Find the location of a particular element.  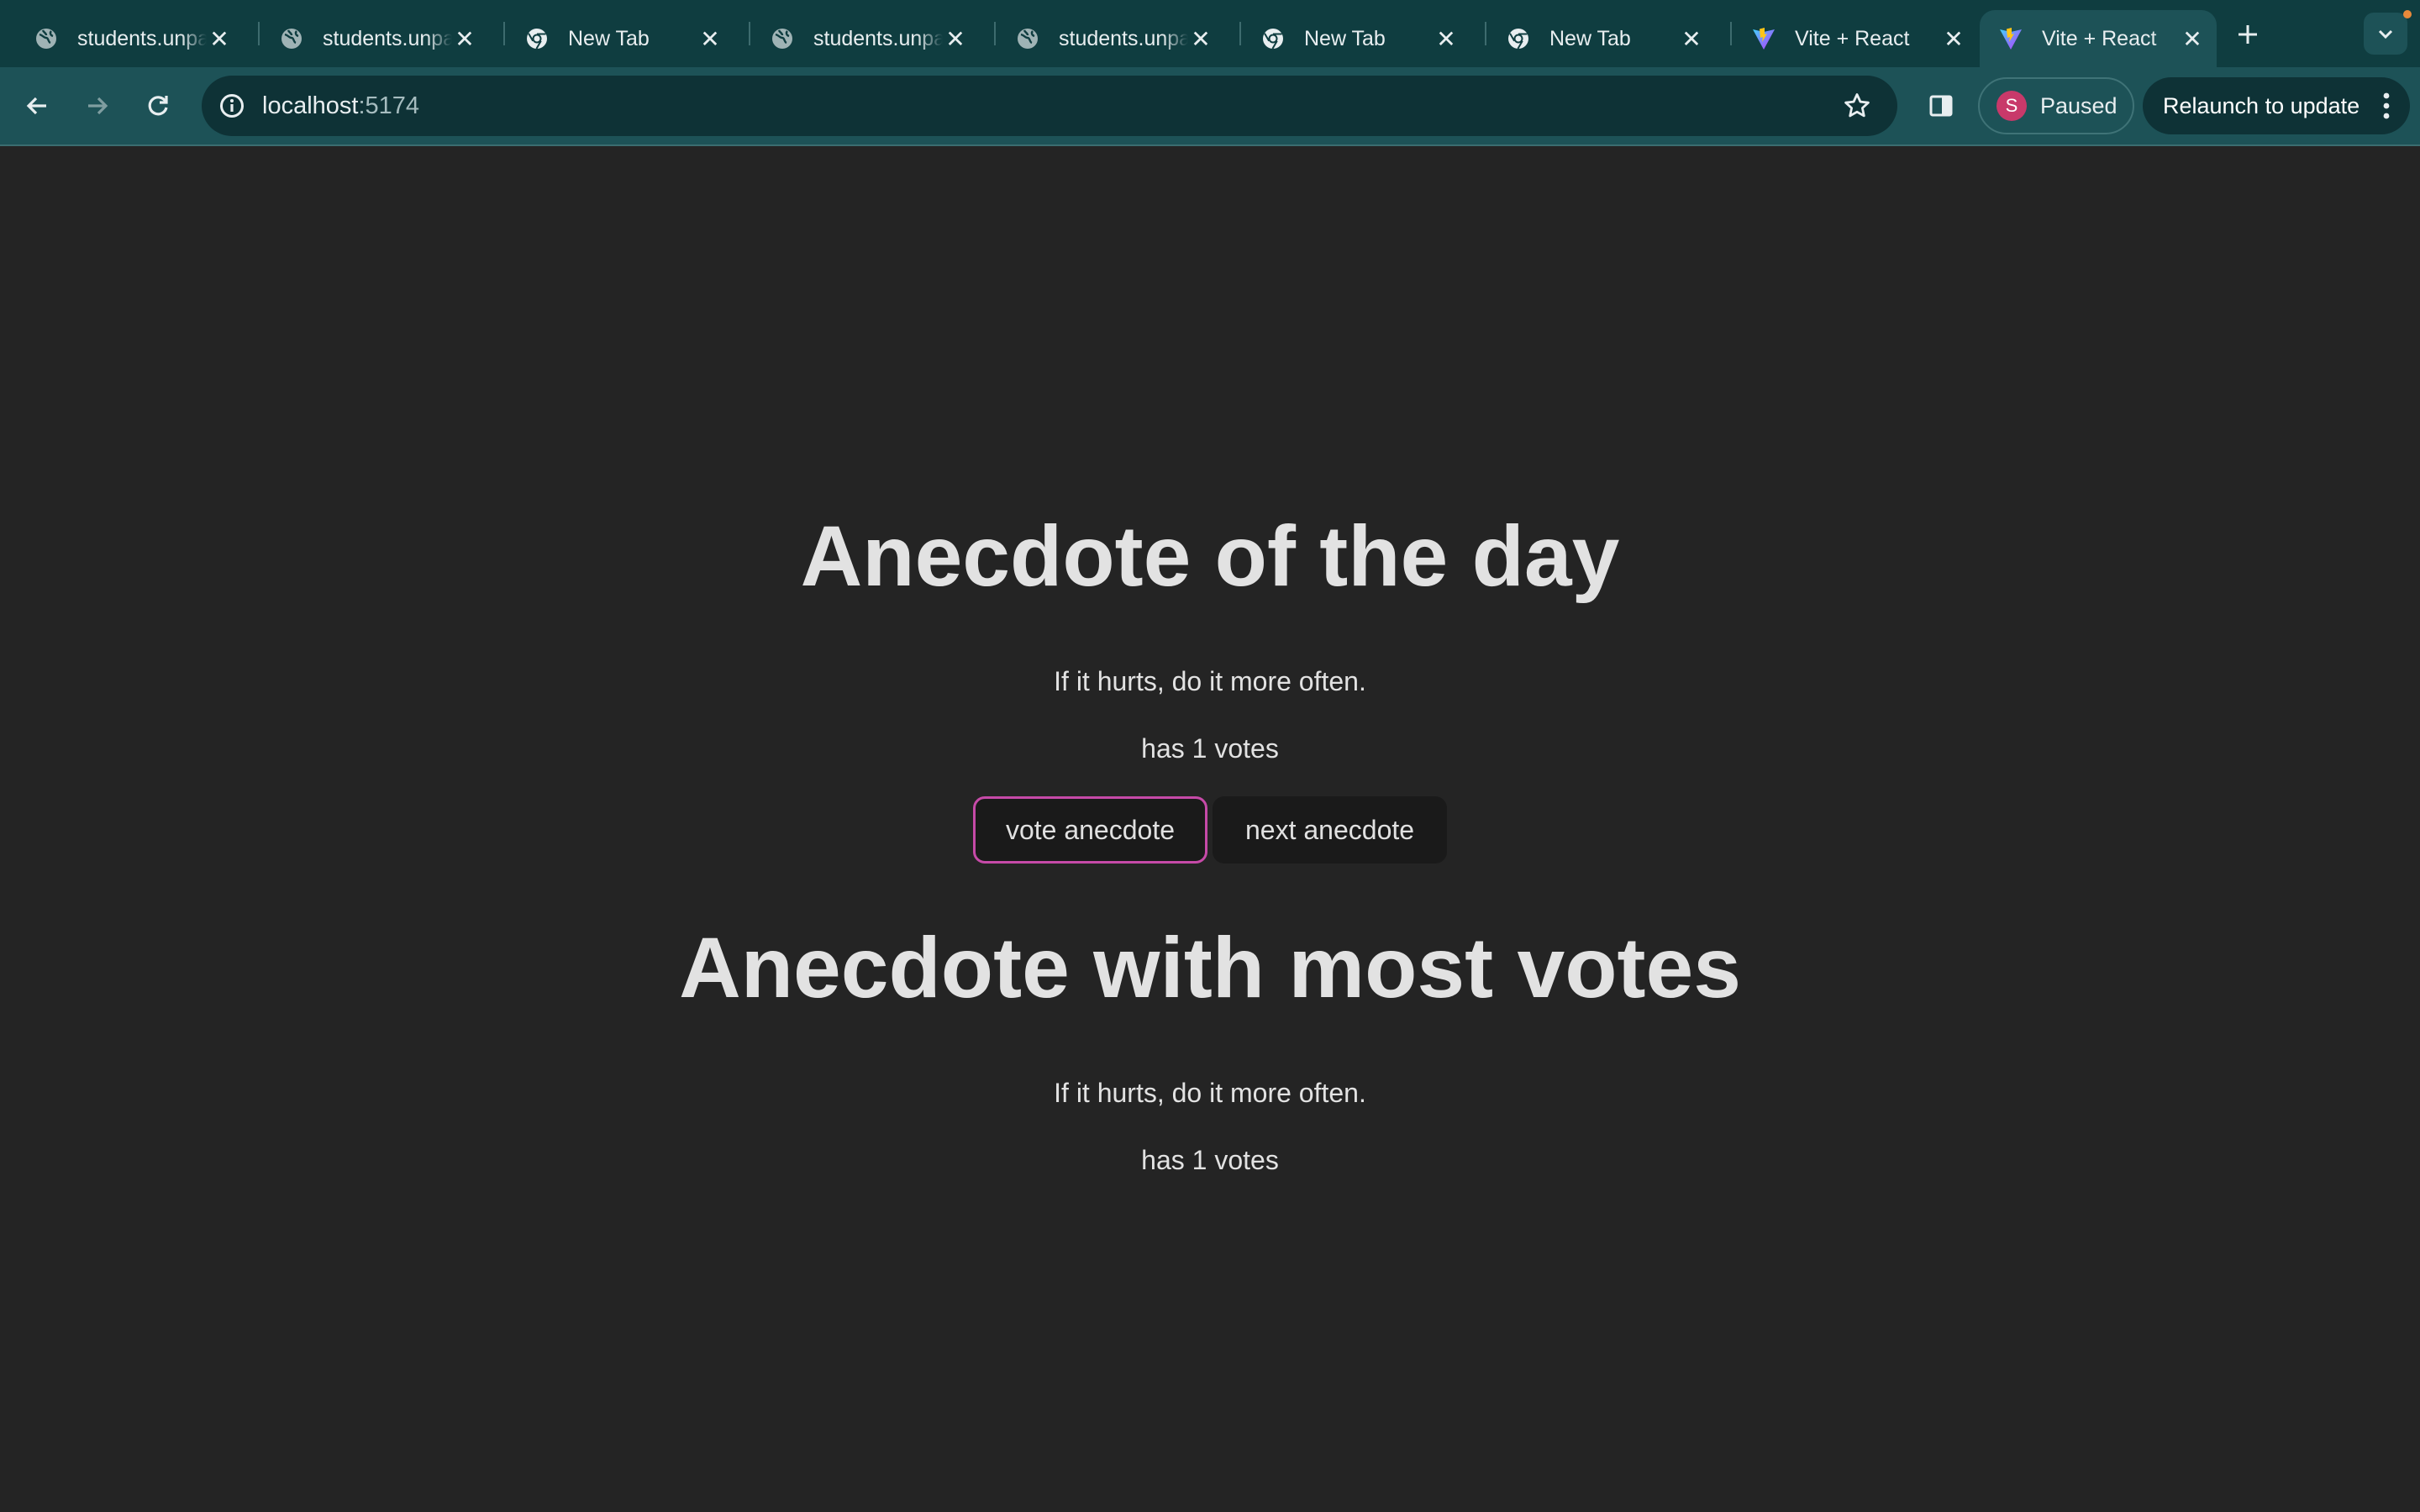

back-button is located at coordinates (37, 106).